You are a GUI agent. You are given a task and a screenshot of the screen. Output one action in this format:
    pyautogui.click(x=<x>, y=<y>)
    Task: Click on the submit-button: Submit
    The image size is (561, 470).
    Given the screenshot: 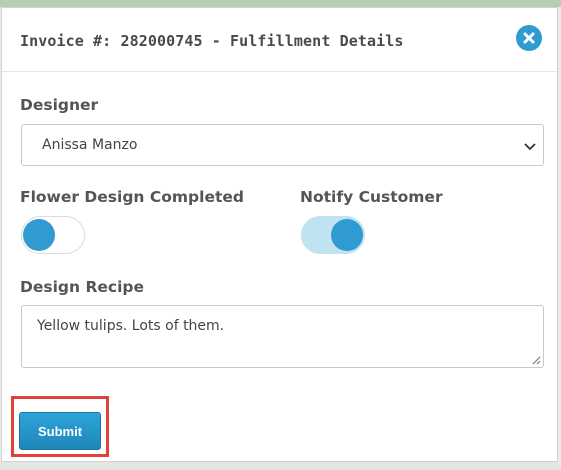 What is the action you would take?
    pyautogui.click(x=60, y=431)
    